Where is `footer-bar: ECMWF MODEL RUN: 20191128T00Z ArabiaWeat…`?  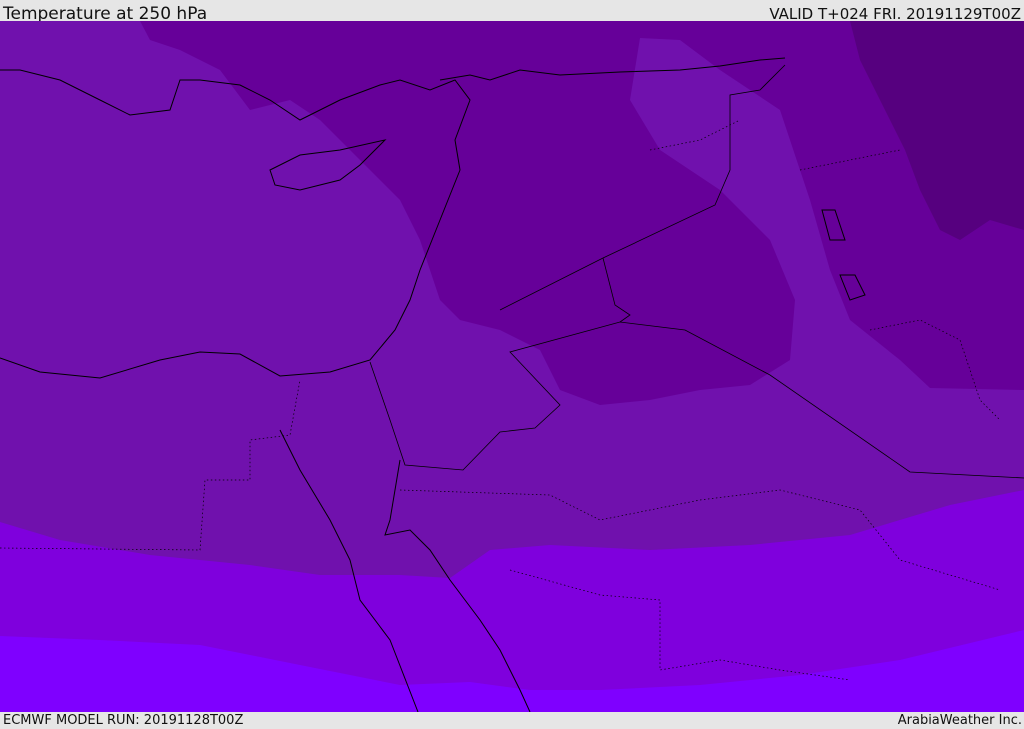
footer-bar: ECMWF MODEL RUN: 20191128T00Z ArabiaWeat… is located at coordinates (512, 720).